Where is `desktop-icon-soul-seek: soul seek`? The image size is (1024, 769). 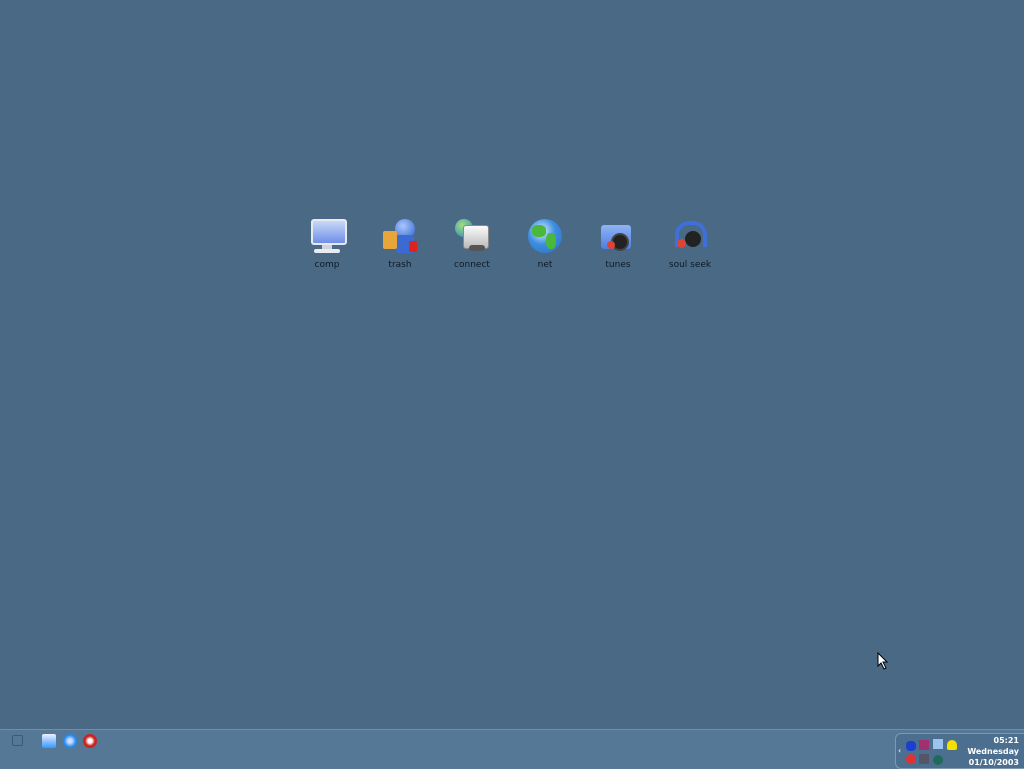
desktop-icon-soul-seek: soul seek is located at coordinates (690, 243).